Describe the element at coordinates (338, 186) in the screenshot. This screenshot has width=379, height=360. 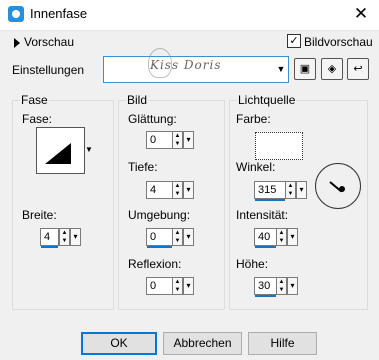
I see `angle-dial` at that location.